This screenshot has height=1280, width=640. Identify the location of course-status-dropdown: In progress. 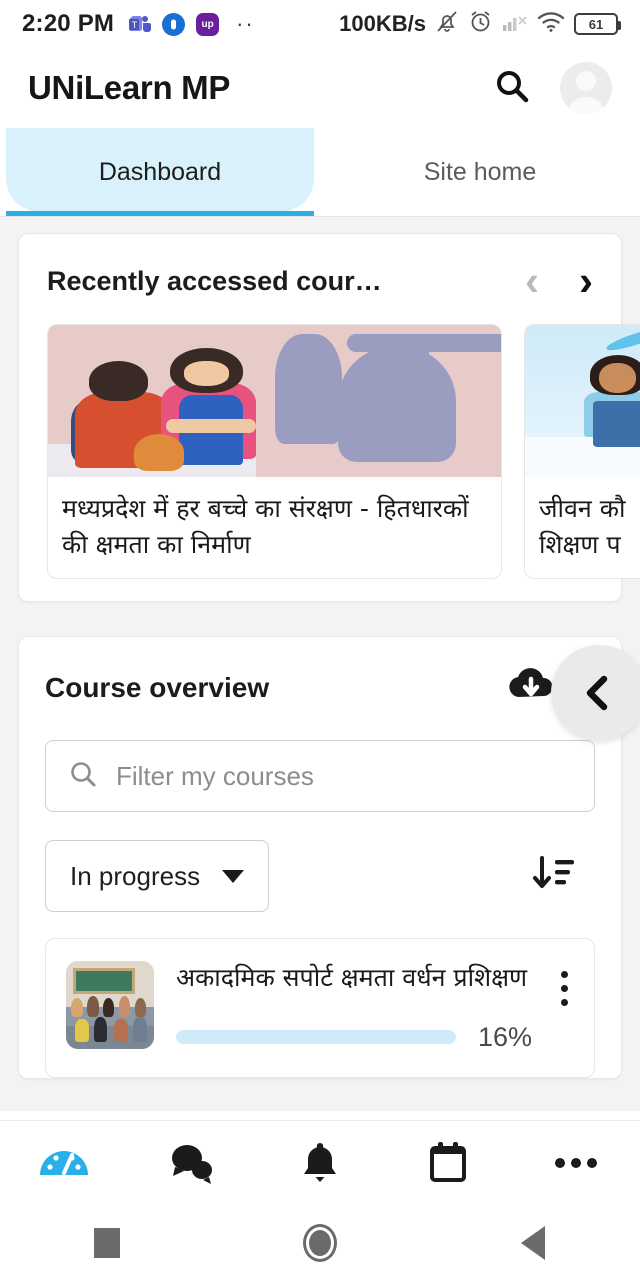
(157, 876).